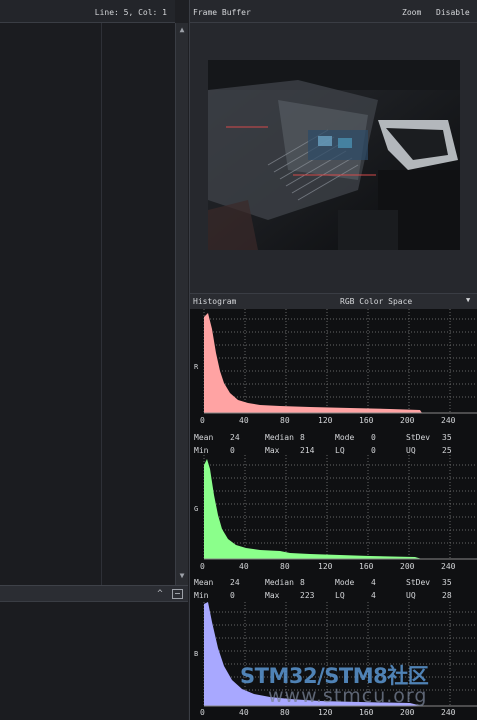 The width and height of the screenshot is (477, 720). What do you see at coordinates (196, 509) in the screenshot?
I see `channel-label-g: G` at bounding box center [196, 509].